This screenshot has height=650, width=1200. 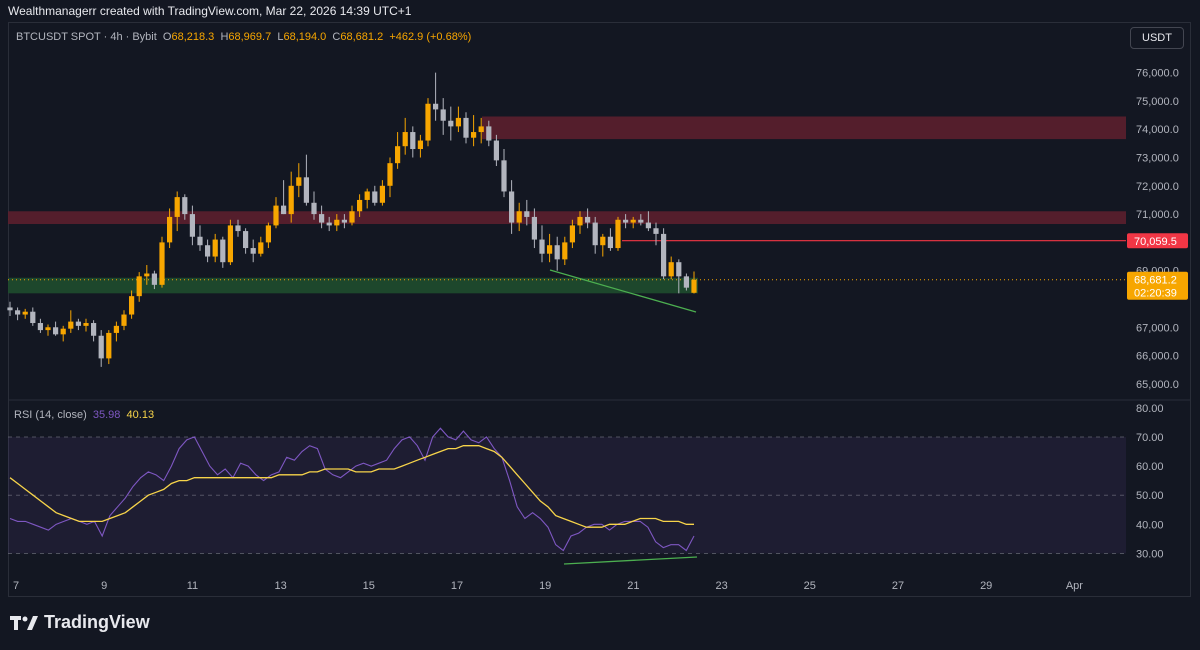 I want to click on change-value: +462.9 (+0.68%), so click(x=430, y=37).